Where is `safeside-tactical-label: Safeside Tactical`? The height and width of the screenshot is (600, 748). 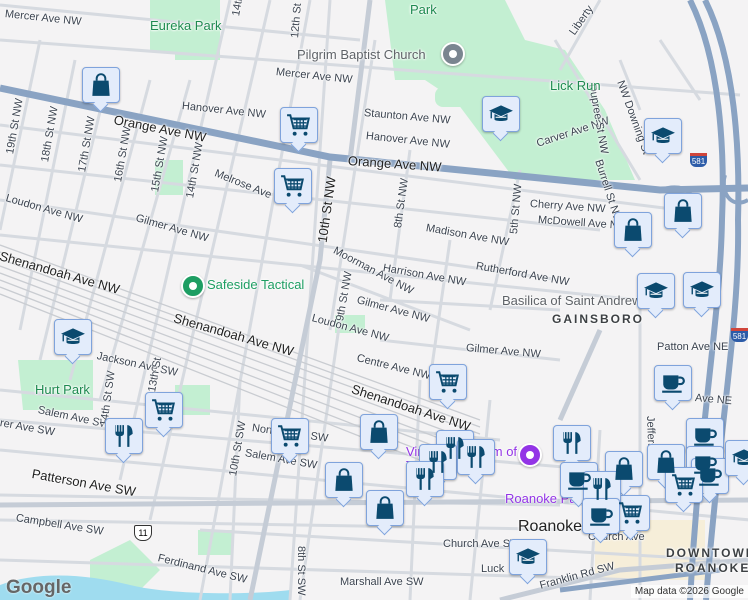 safeside-tactical-label: Safeside Tactical is located at coordinates (255, 284).